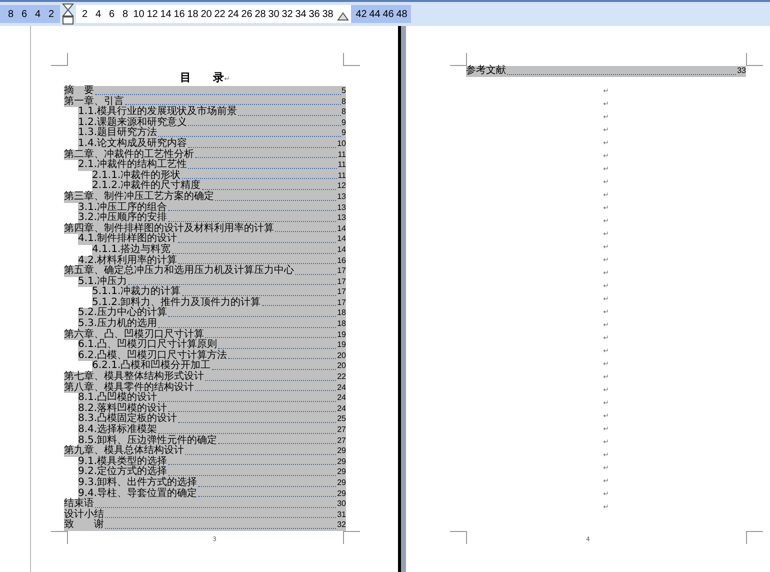  Describe the element at coordinates (138, 493) in the screenshot. I see `entry-title: 9.4.导柱、导套位置的确定` at that location.